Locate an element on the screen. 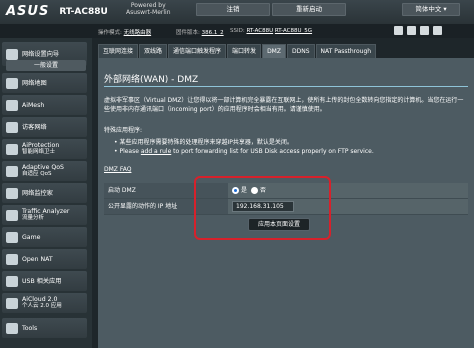 The width and height of the screenshot is (474, 348). tab-nat-passthrough: NAT Passthrough is located at coordinates (346, 51).